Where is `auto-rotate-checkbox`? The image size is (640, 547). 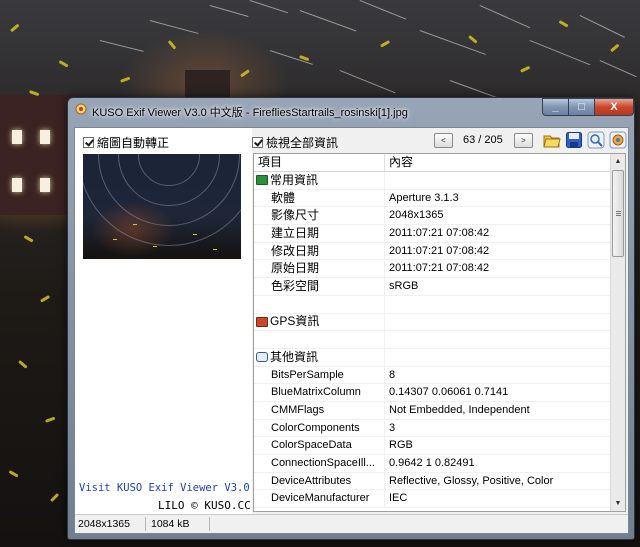 auto-rotate-checkbox is located at coordinates (88, 142).